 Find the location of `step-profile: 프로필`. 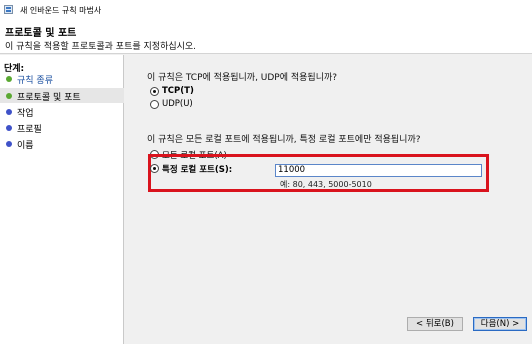

step-profile: 프로필 is located at coordinates (62, 127).